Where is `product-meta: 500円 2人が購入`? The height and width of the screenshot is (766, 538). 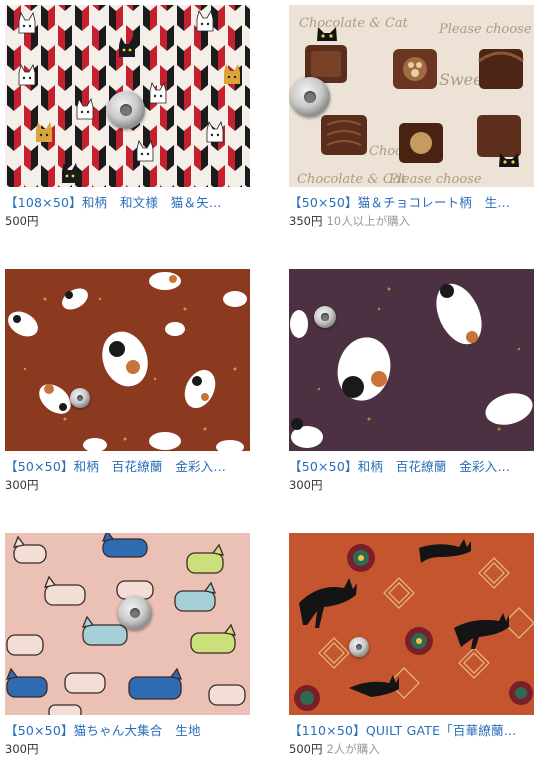
product-meta: 500円 2人が購入 is located at coordinates (411, 749).